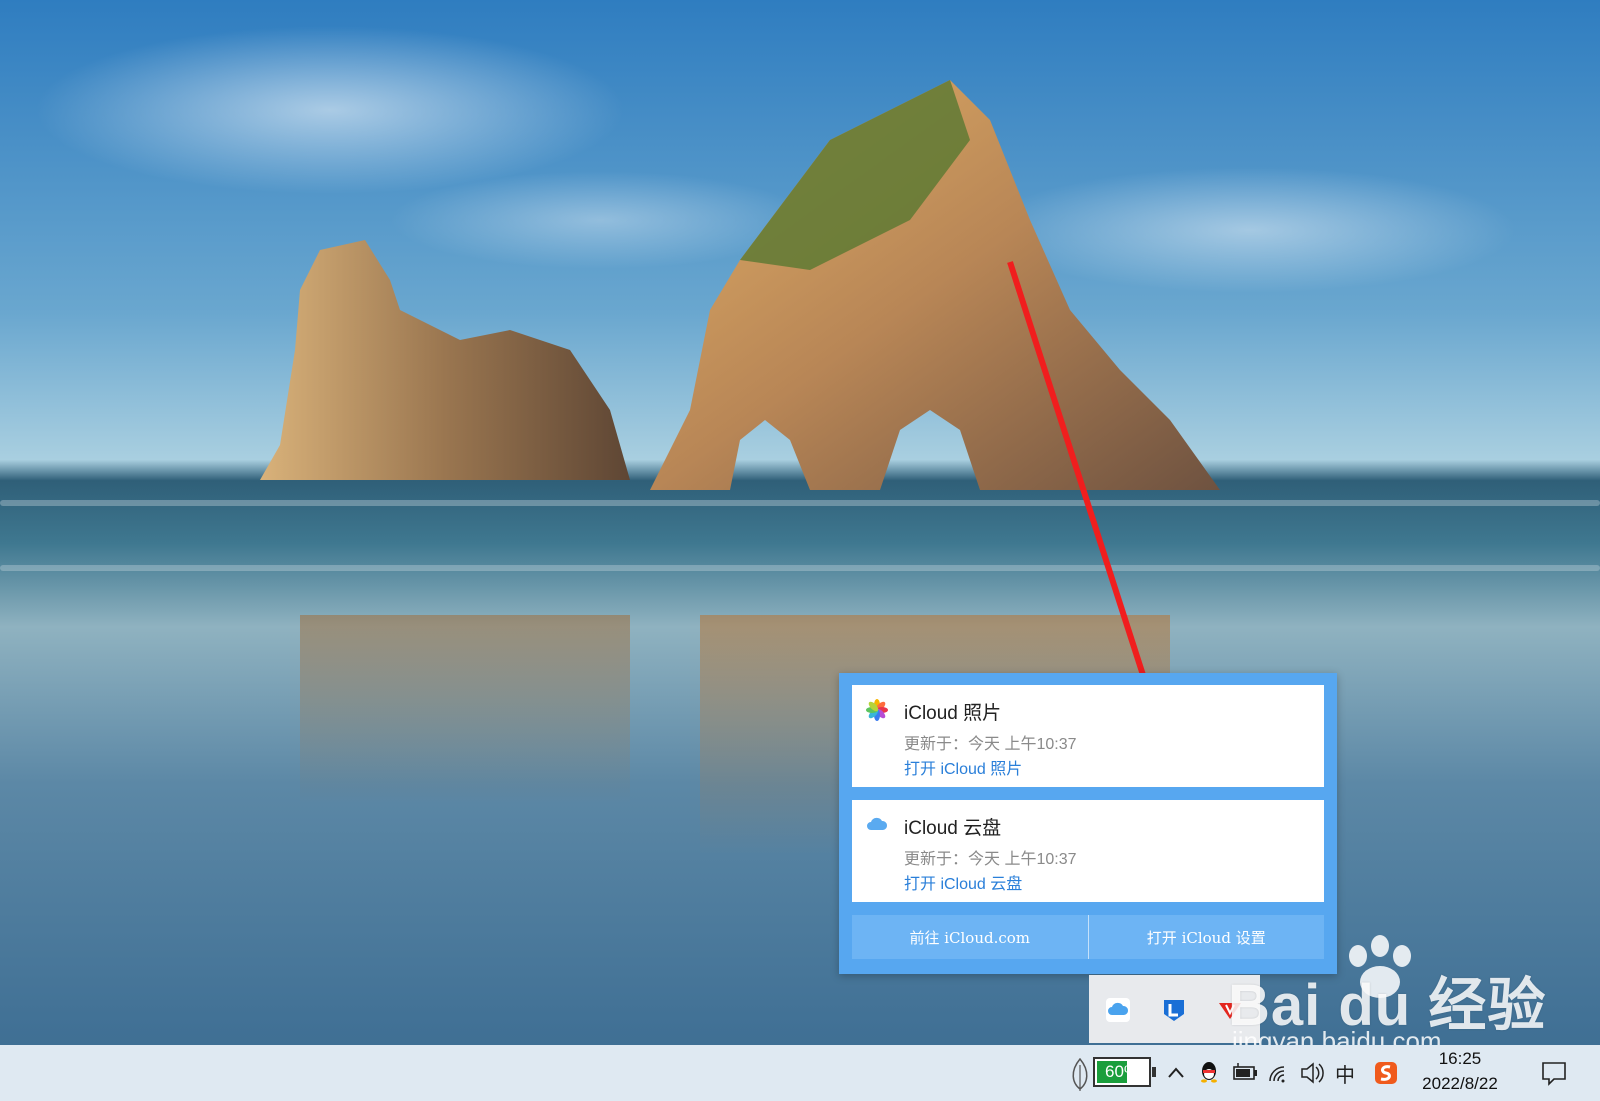  What do you see at coordinates (935, 285) in the screenshot?
I see `wallpaper-rock-right` at bounding box center [935, 285].